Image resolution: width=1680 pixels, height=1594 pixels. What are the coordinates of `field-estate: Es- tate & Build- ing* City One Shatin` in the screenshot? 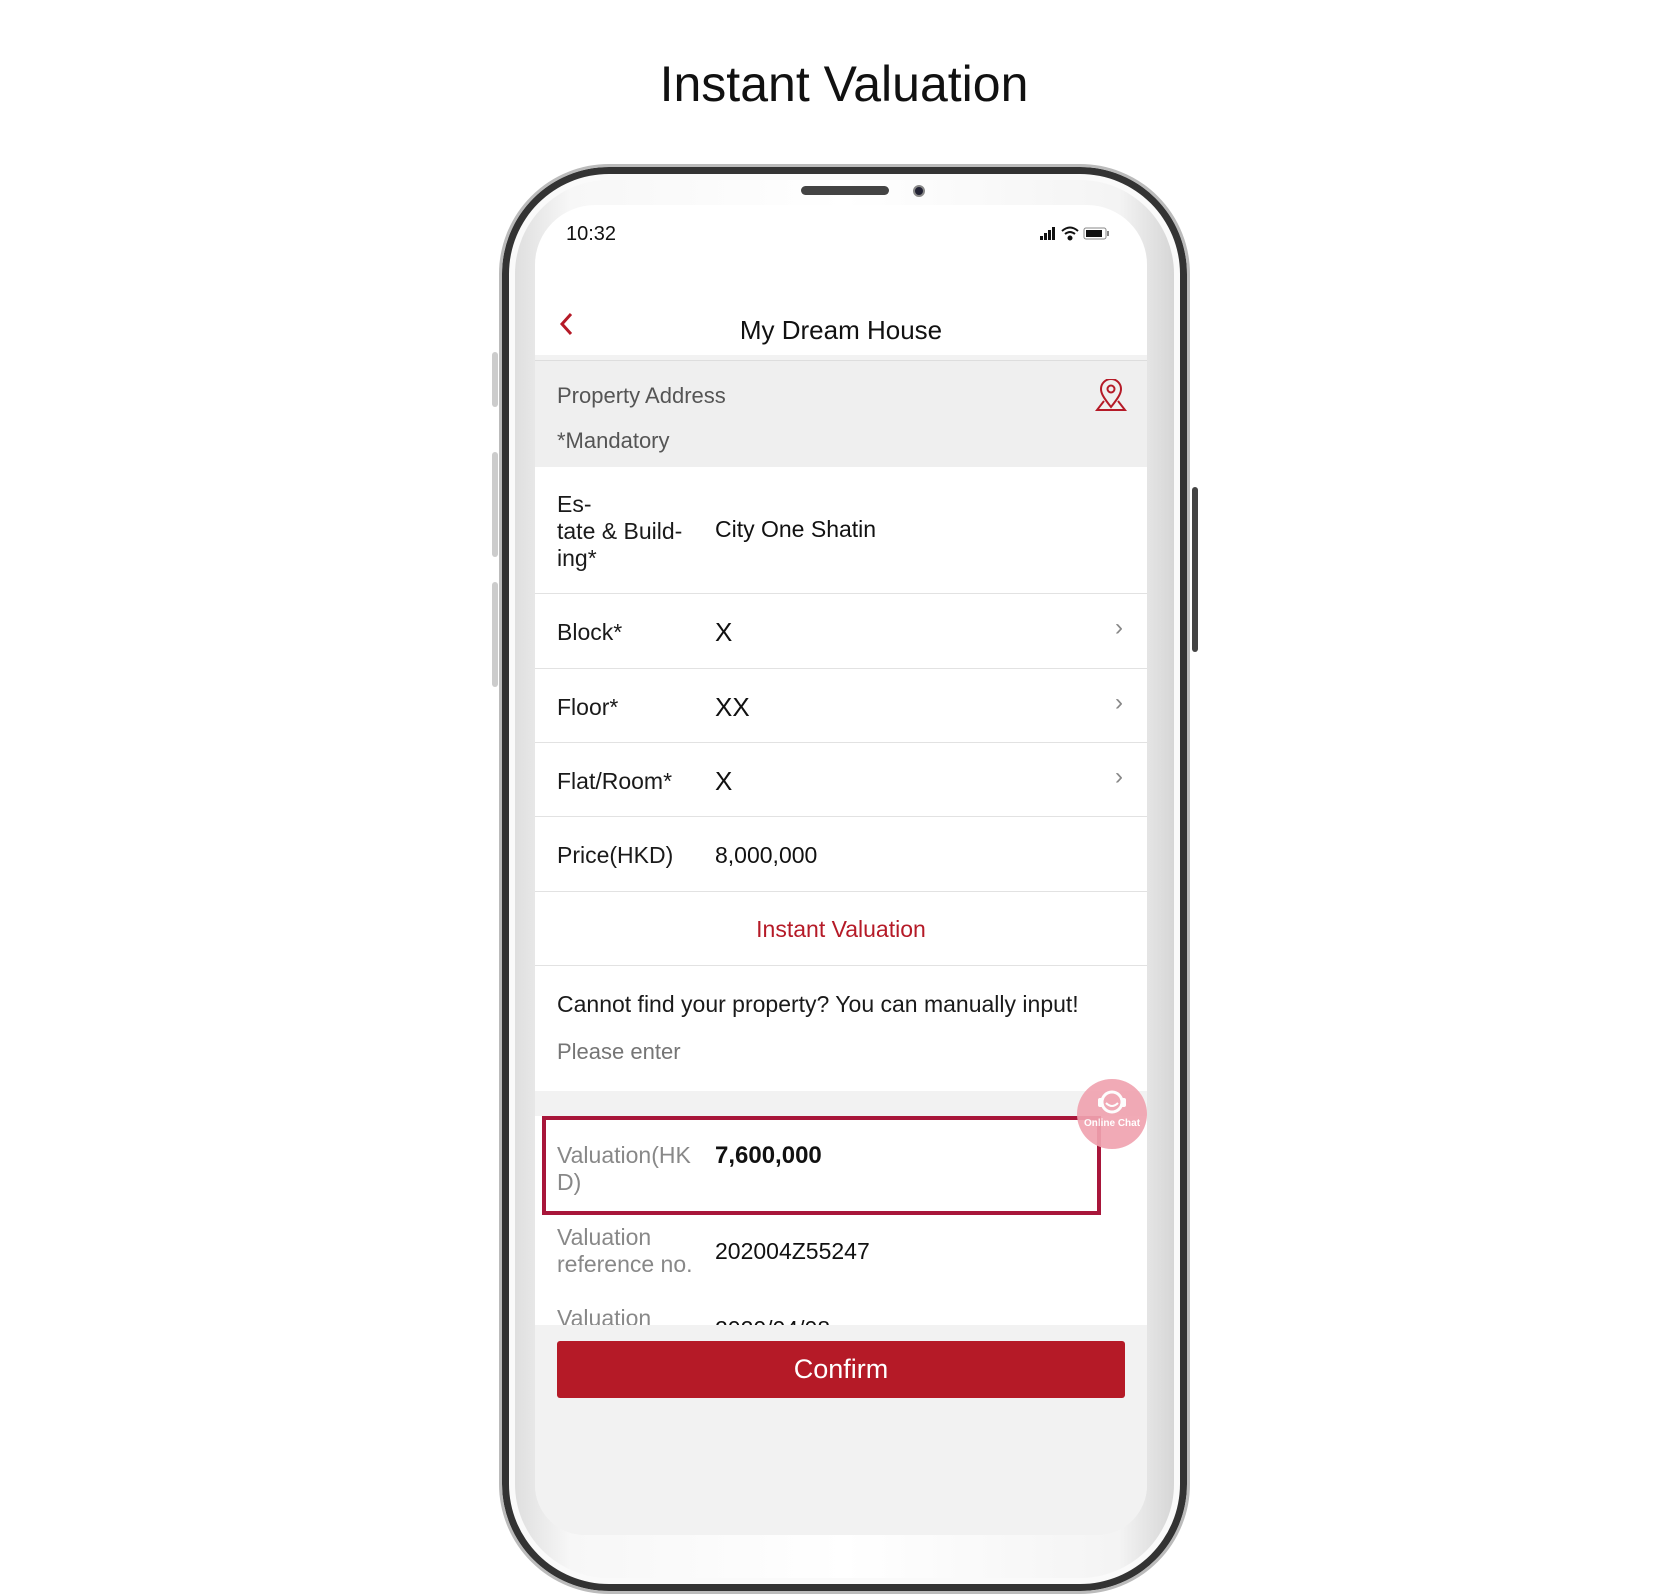 It's located at (841, 530).